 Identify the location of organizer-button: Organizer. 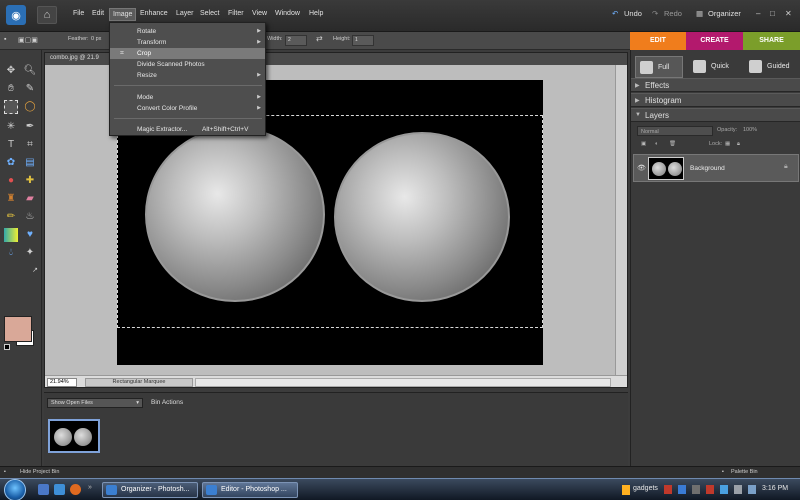
(724, 13).